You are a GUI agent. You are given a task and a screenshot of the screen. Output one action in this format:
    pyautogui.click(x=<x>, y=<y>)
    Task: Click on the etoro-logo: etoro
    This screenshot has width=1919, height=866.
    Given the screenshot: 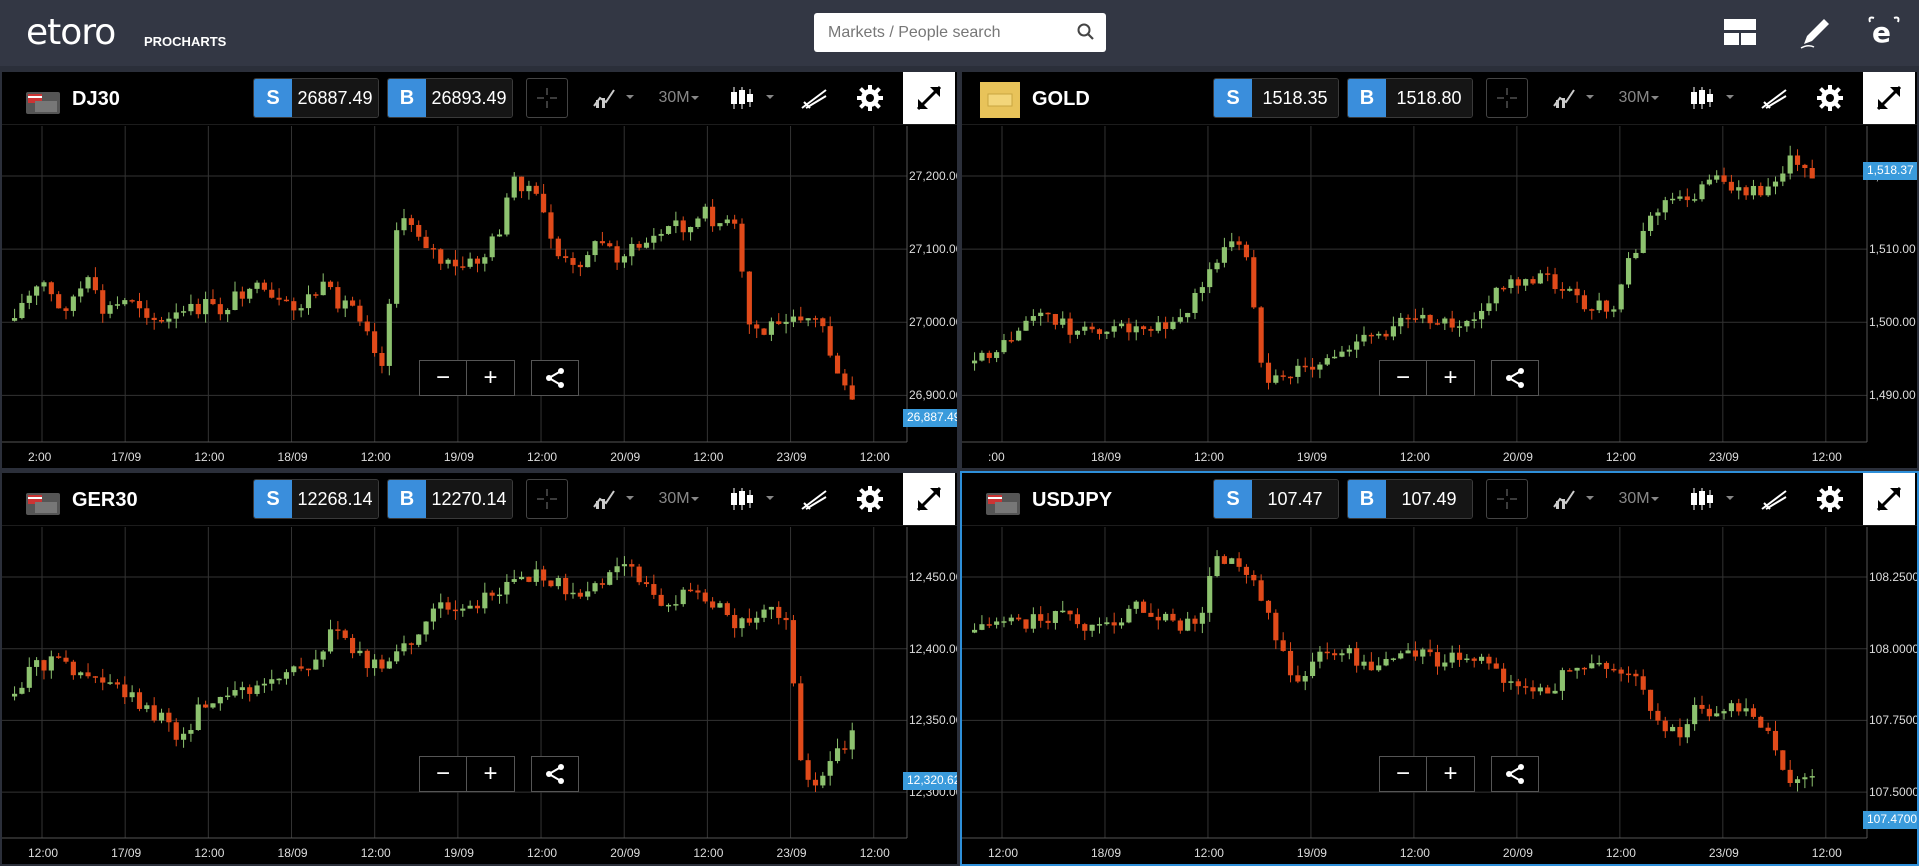 What is the action you would take?
    pyautogui.click(x=71, y=32)
    